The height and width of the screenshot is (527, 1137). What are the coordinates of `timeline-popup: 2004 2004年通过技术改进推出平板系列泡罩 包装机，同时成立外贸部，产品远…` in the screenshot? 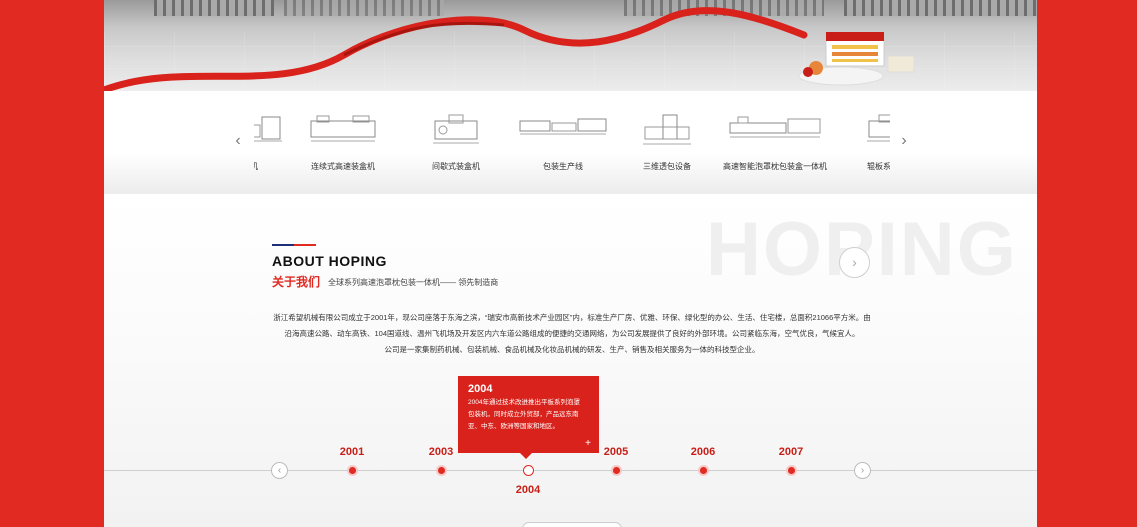 It's located at (528, 417).